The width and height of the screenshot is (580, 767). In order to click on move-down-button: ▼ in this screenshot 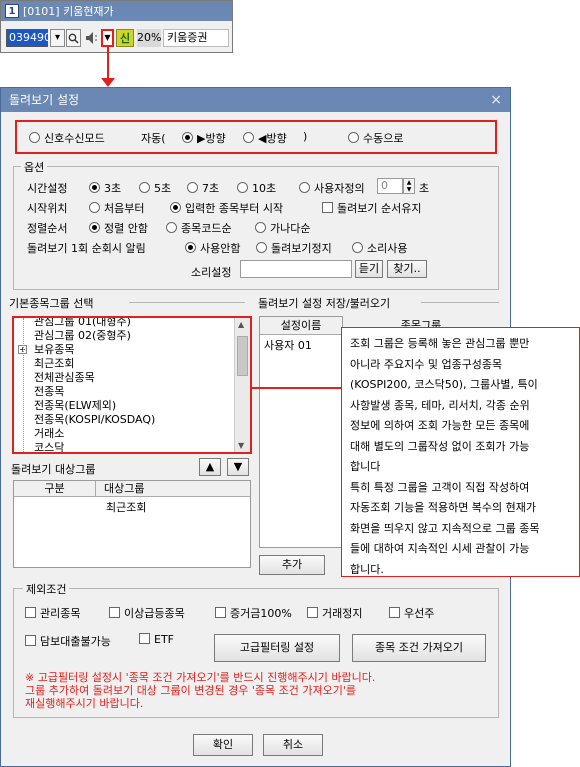, I will do `click(238, 467)`.